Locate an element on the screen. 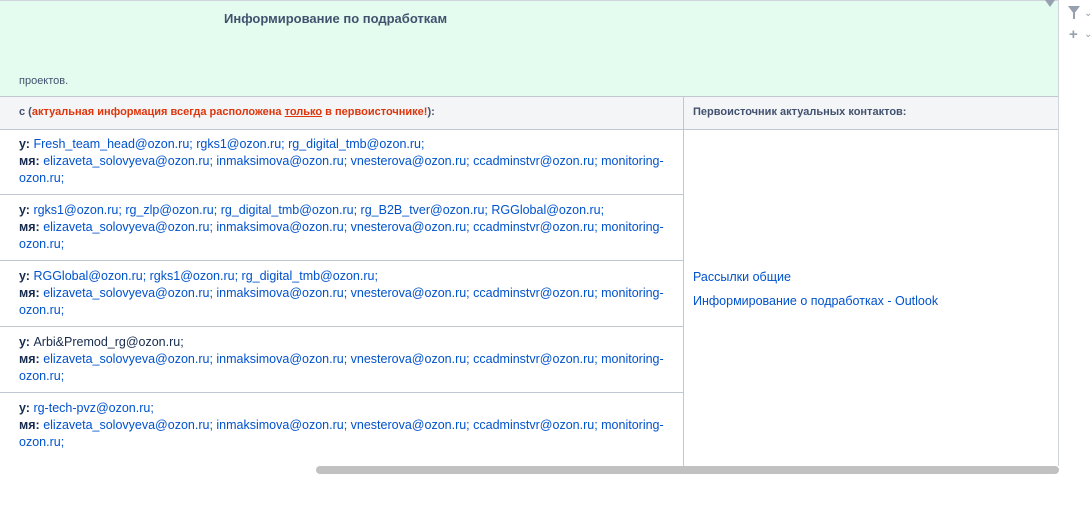 The image size is (1092, 521). filter-icon-stem is located at coordinates (1074, 16).